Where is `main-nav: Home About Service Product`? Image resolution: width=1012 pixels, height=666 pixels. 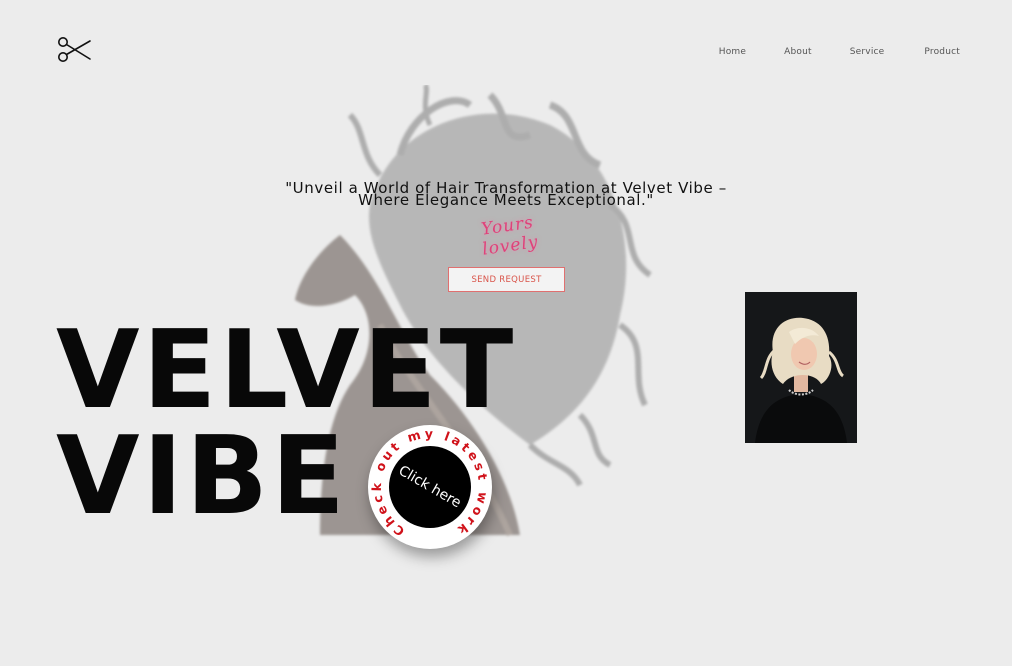 main-nav: Home About Service Product is located at coordinates (839, 52).